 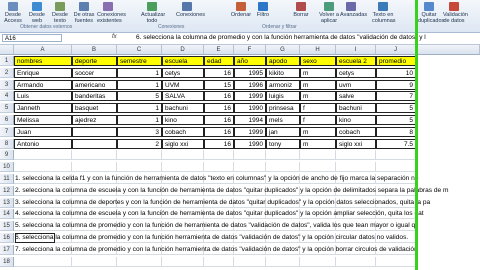 What do you see at coordinates (283, 72) in the screenshot?
I see `table-cell: kikito` at bounding box center [283, 72].